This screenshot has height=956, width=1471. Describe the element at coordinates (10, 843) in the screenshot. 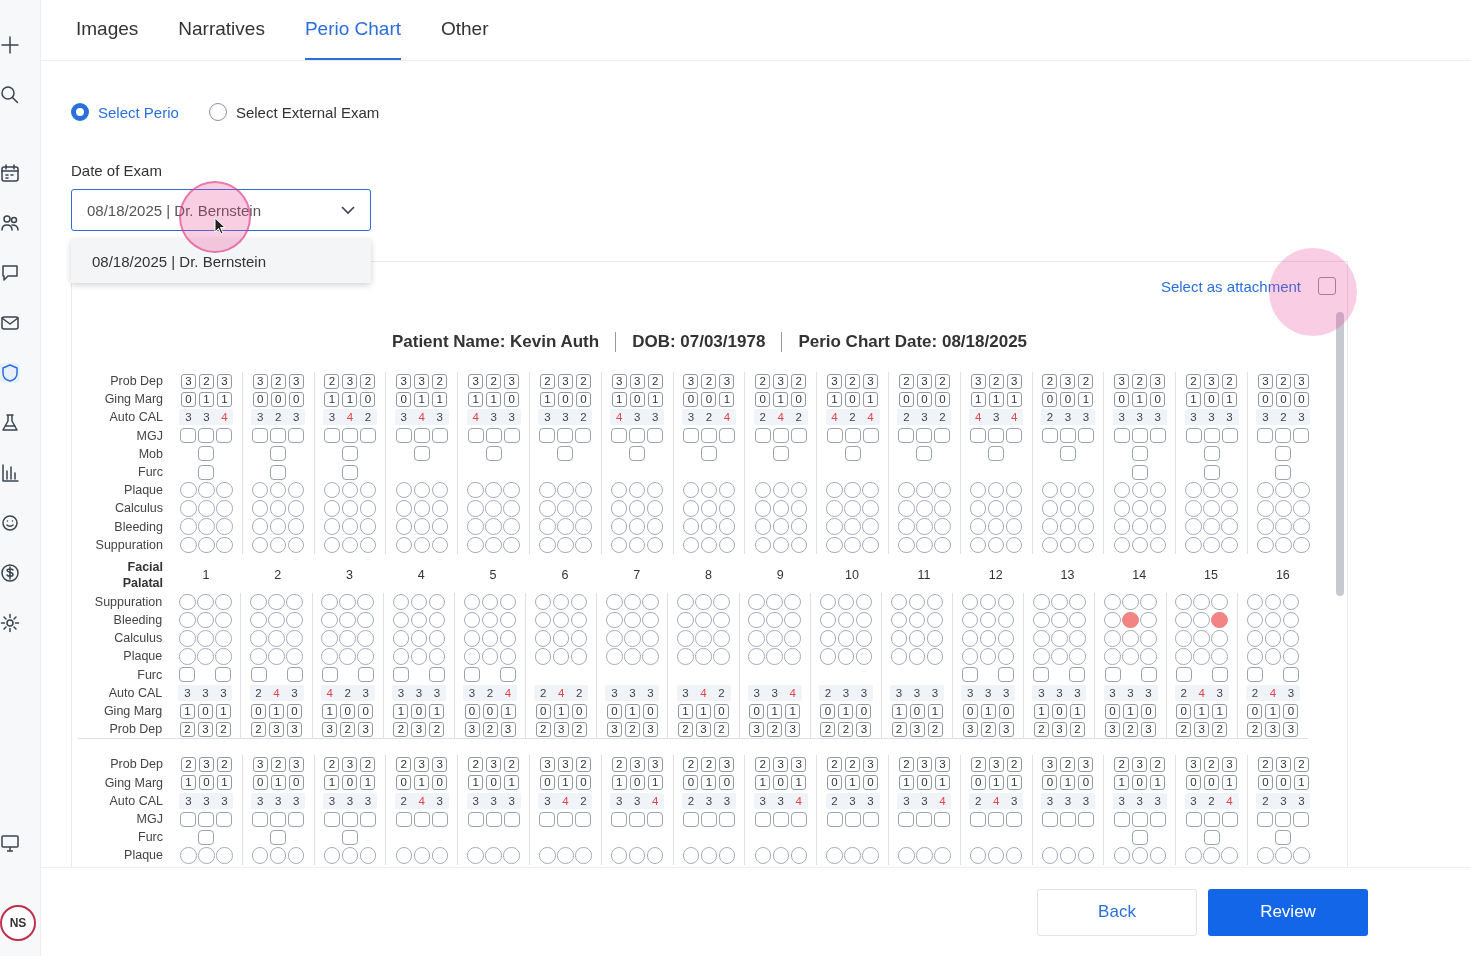

I see `monitor-icon` at that location.